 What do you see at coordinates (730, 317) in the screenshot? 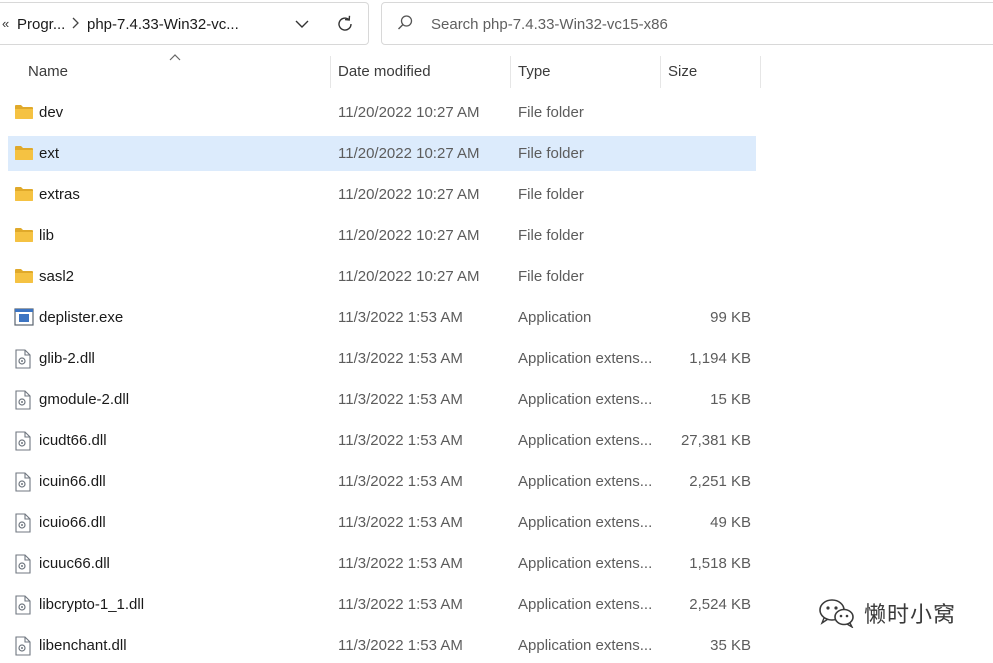
I see `file-size: 99 KB` at bounding box center [730, 317].